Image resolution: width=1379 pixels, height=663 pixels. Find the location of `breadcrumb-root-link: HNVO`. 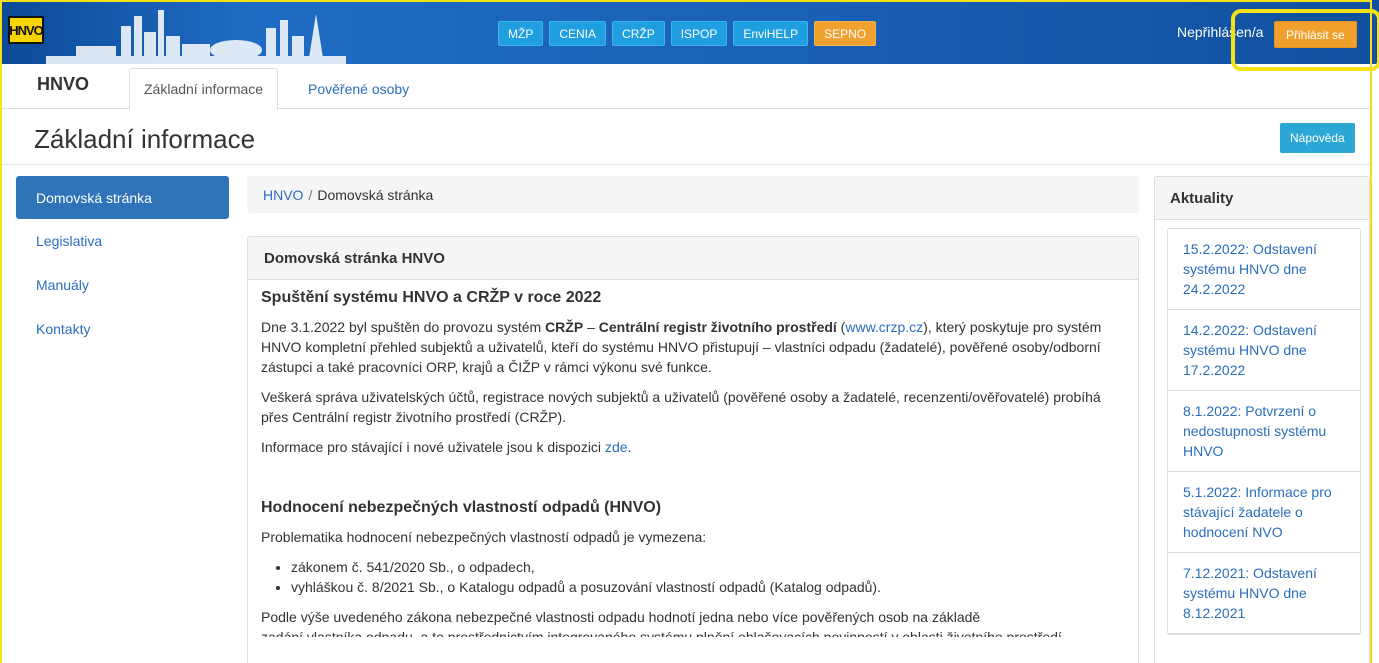

breadcrumb-root-link: HNVO is located at coordinates (283, 195).